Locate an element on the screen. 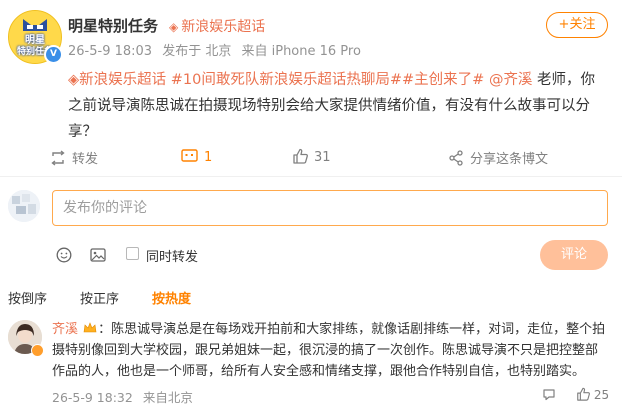 The width and height of the screenshot is (622, 418). mention-link: @齐溪 is located at coordinates (511, 80).